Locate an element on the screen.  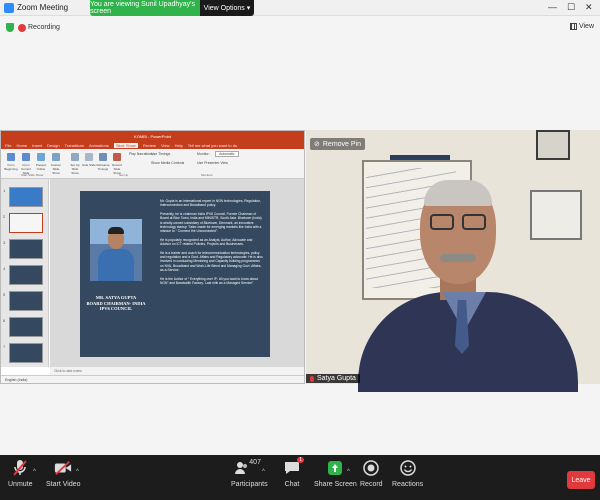
ppt-menu-review: Review is located at coordinates (149, 145).